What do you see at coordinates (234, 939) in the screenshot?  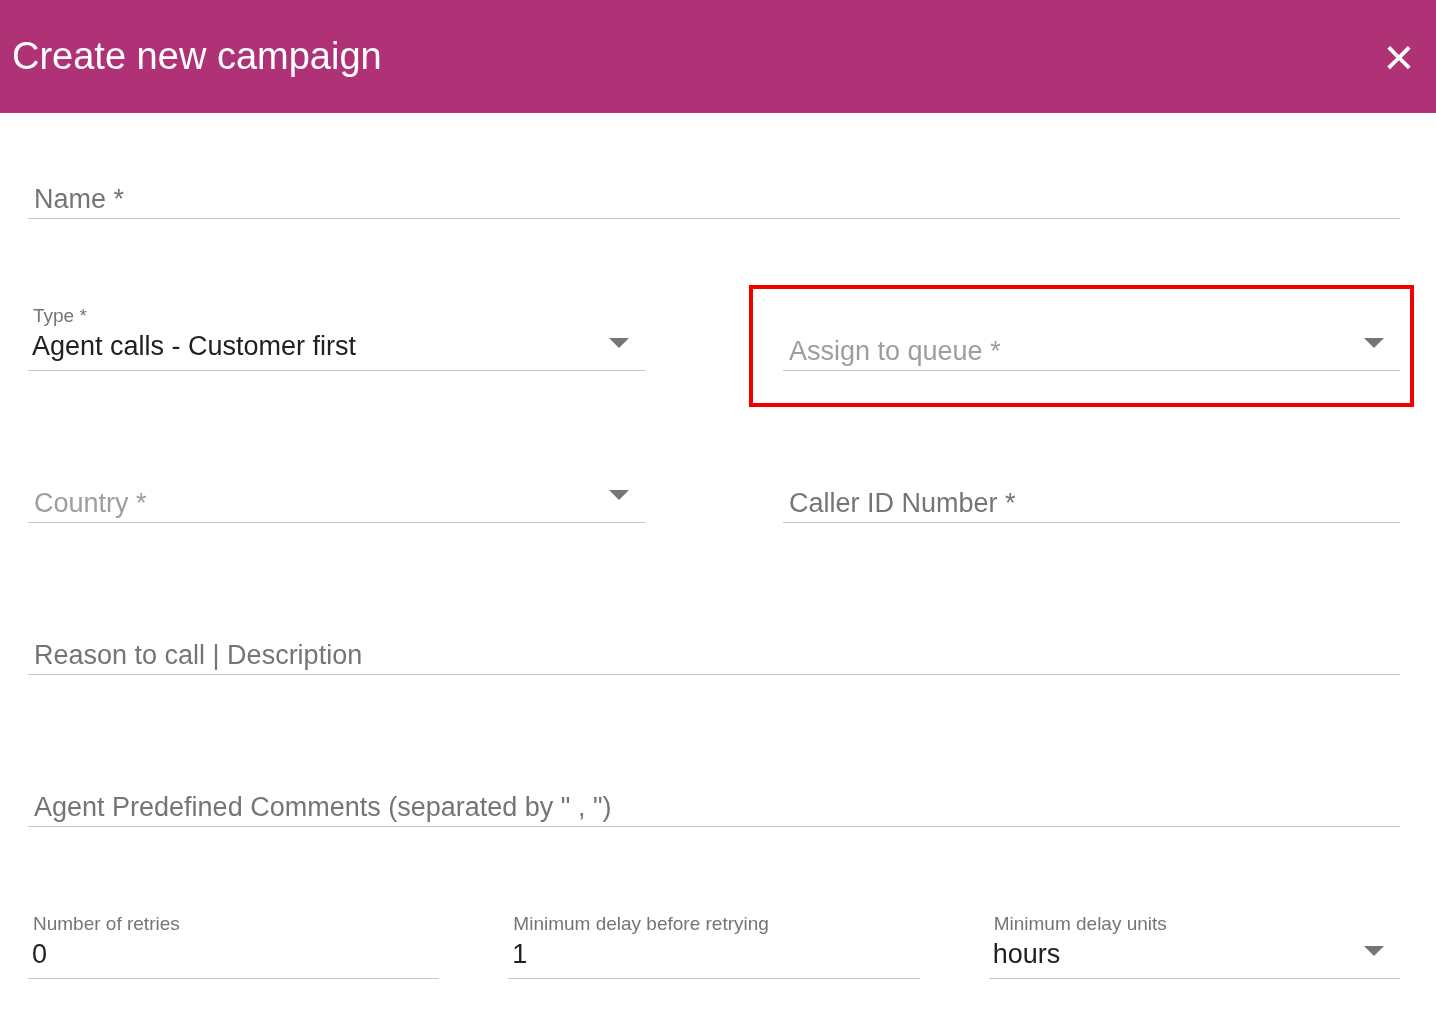 I see `input-field: Number of retries 0` at bounding box center [234, 939].